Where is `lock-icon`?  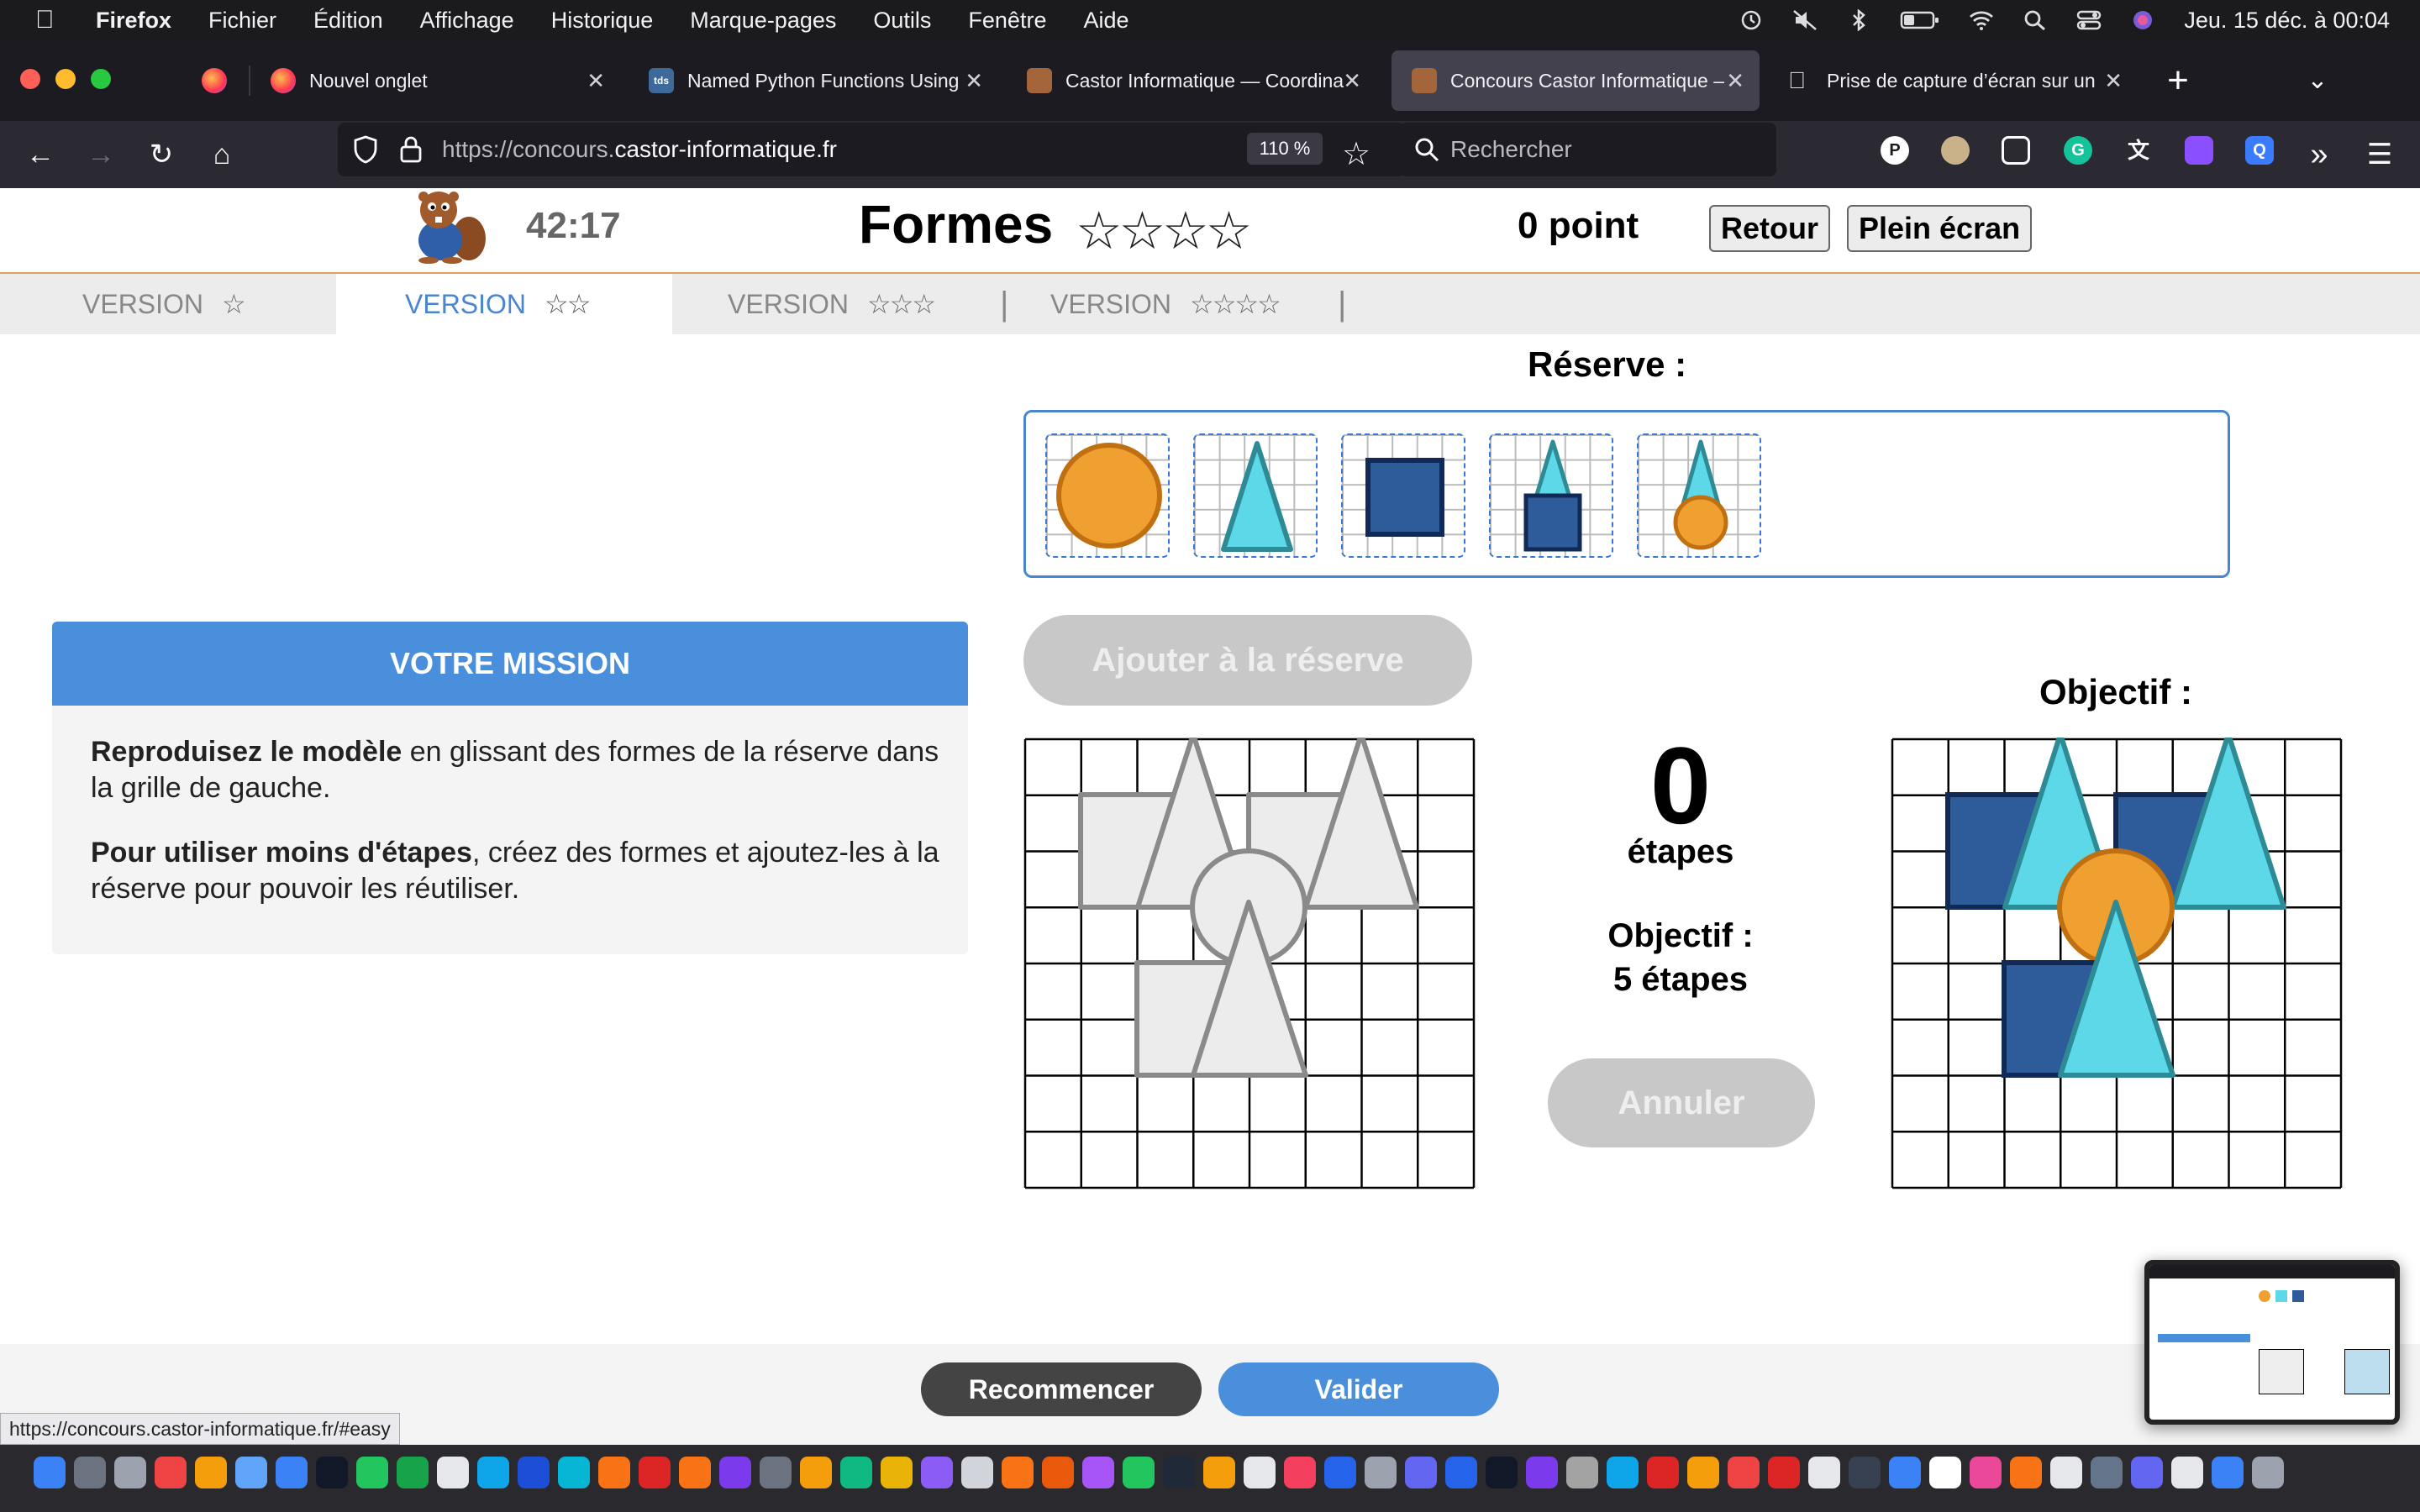 lock-icon is located at coordinates (411, 149).